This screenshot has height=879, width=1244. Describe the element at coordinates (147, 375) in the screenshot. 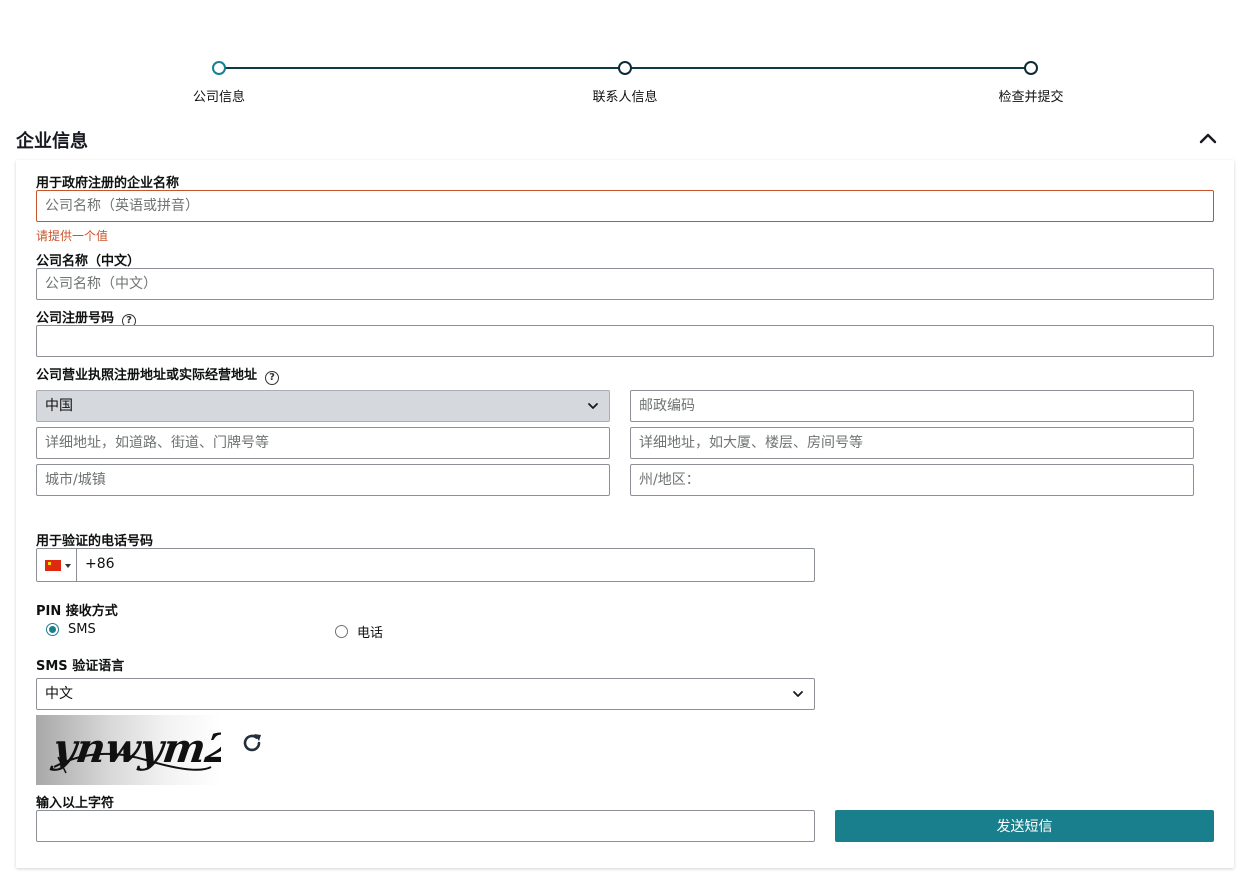

I see `address-label-text: 公司营业执照注册地址或实际经营地址` at that location.